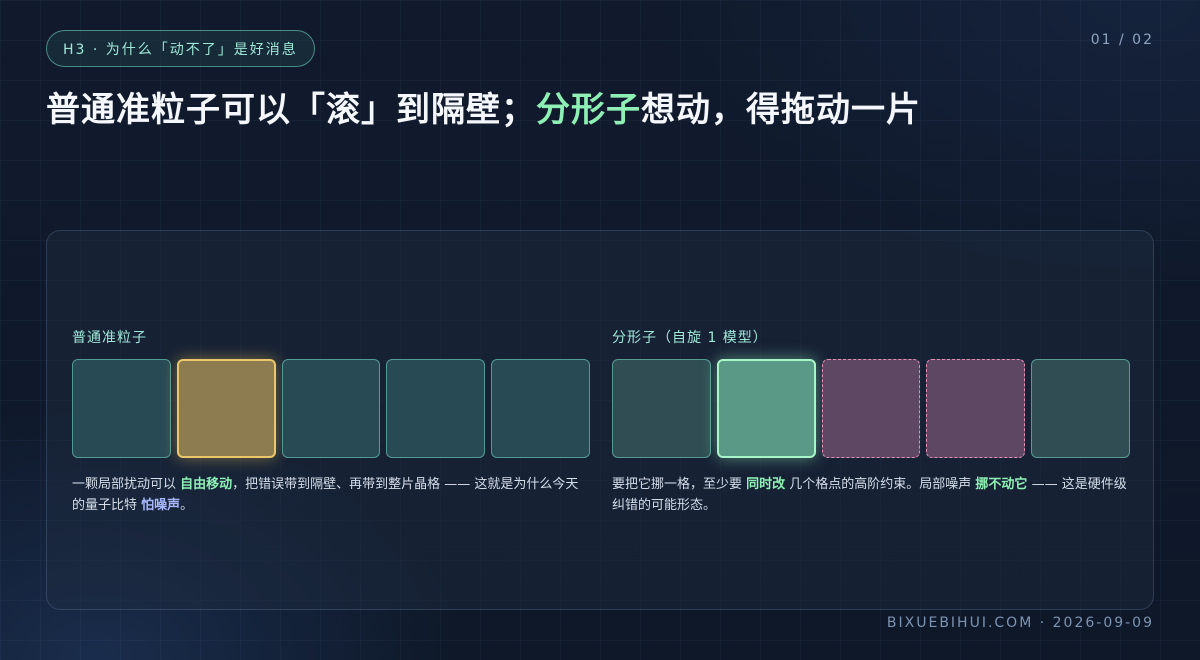 The image size is (1200, 660). What do you see at coordinates (1001, 484) in the screenshot?
I see `desc-emphasis-immovable: 挪不动它` at bounding box center [1001, 484].